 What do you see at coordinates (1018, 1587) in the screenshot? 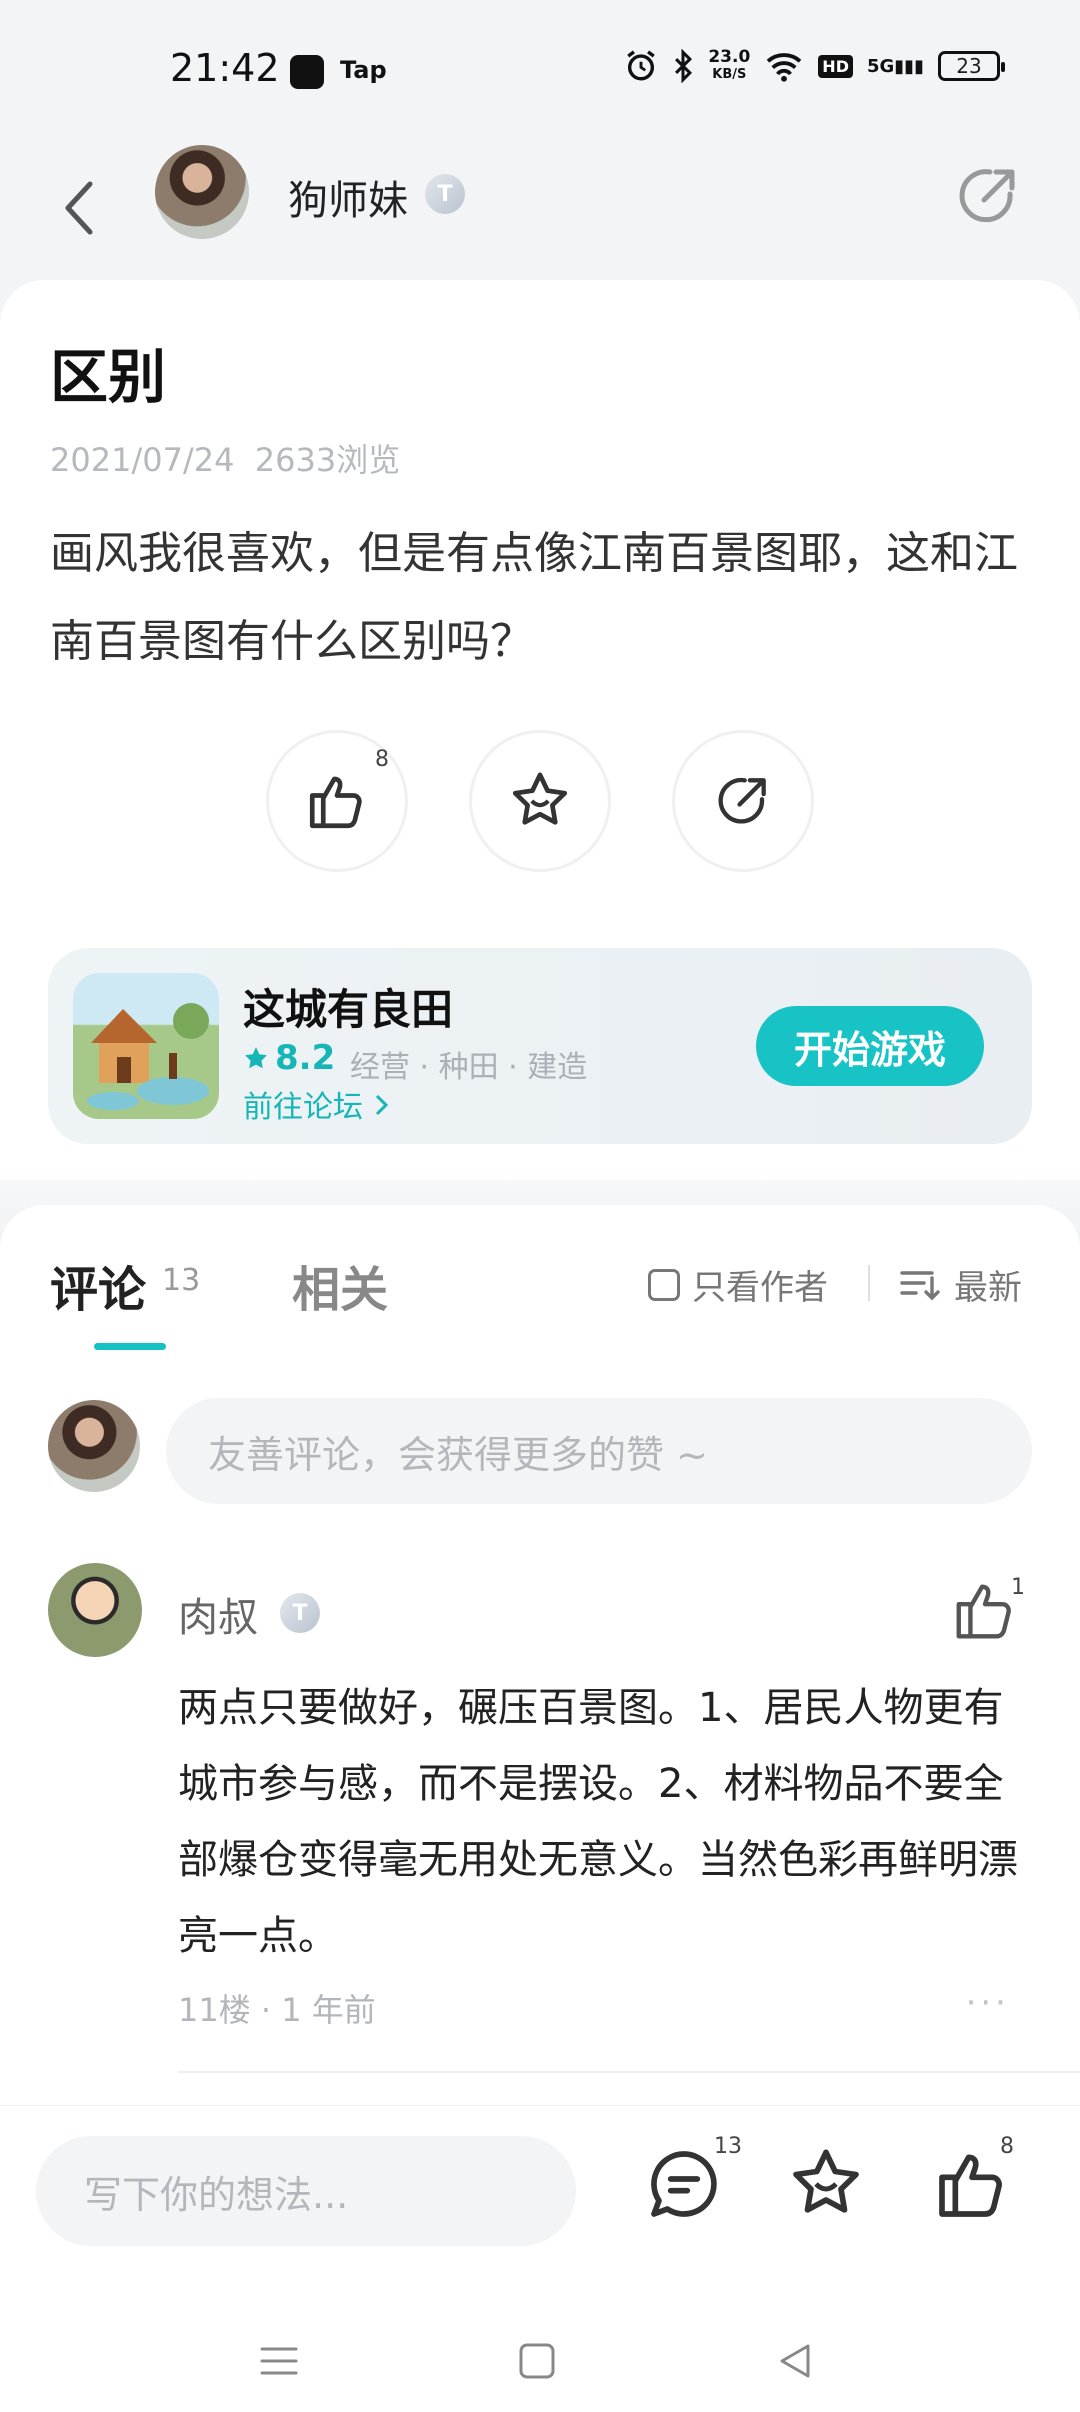
I see `comment-like-count: 1` at bounding box center [1018, 1587].